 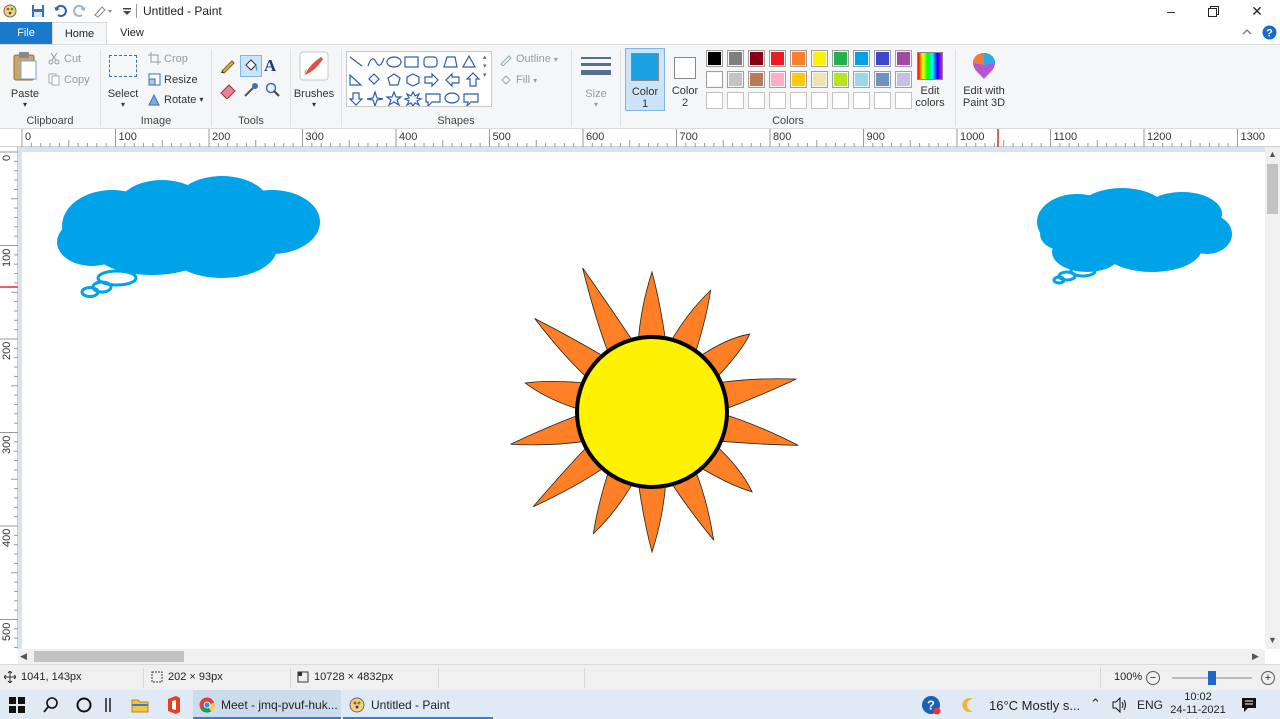 I want to click on edit-with-paint3d-button: Edit with Paint 3D, so click(x=984, y=80).